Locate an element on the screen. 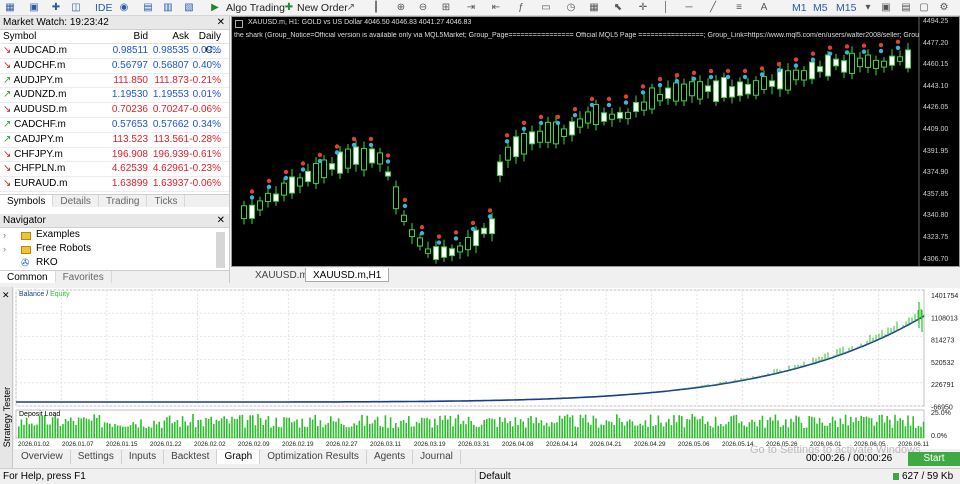  cursor-icon: ⬉ is located at coordinates (618, 7).